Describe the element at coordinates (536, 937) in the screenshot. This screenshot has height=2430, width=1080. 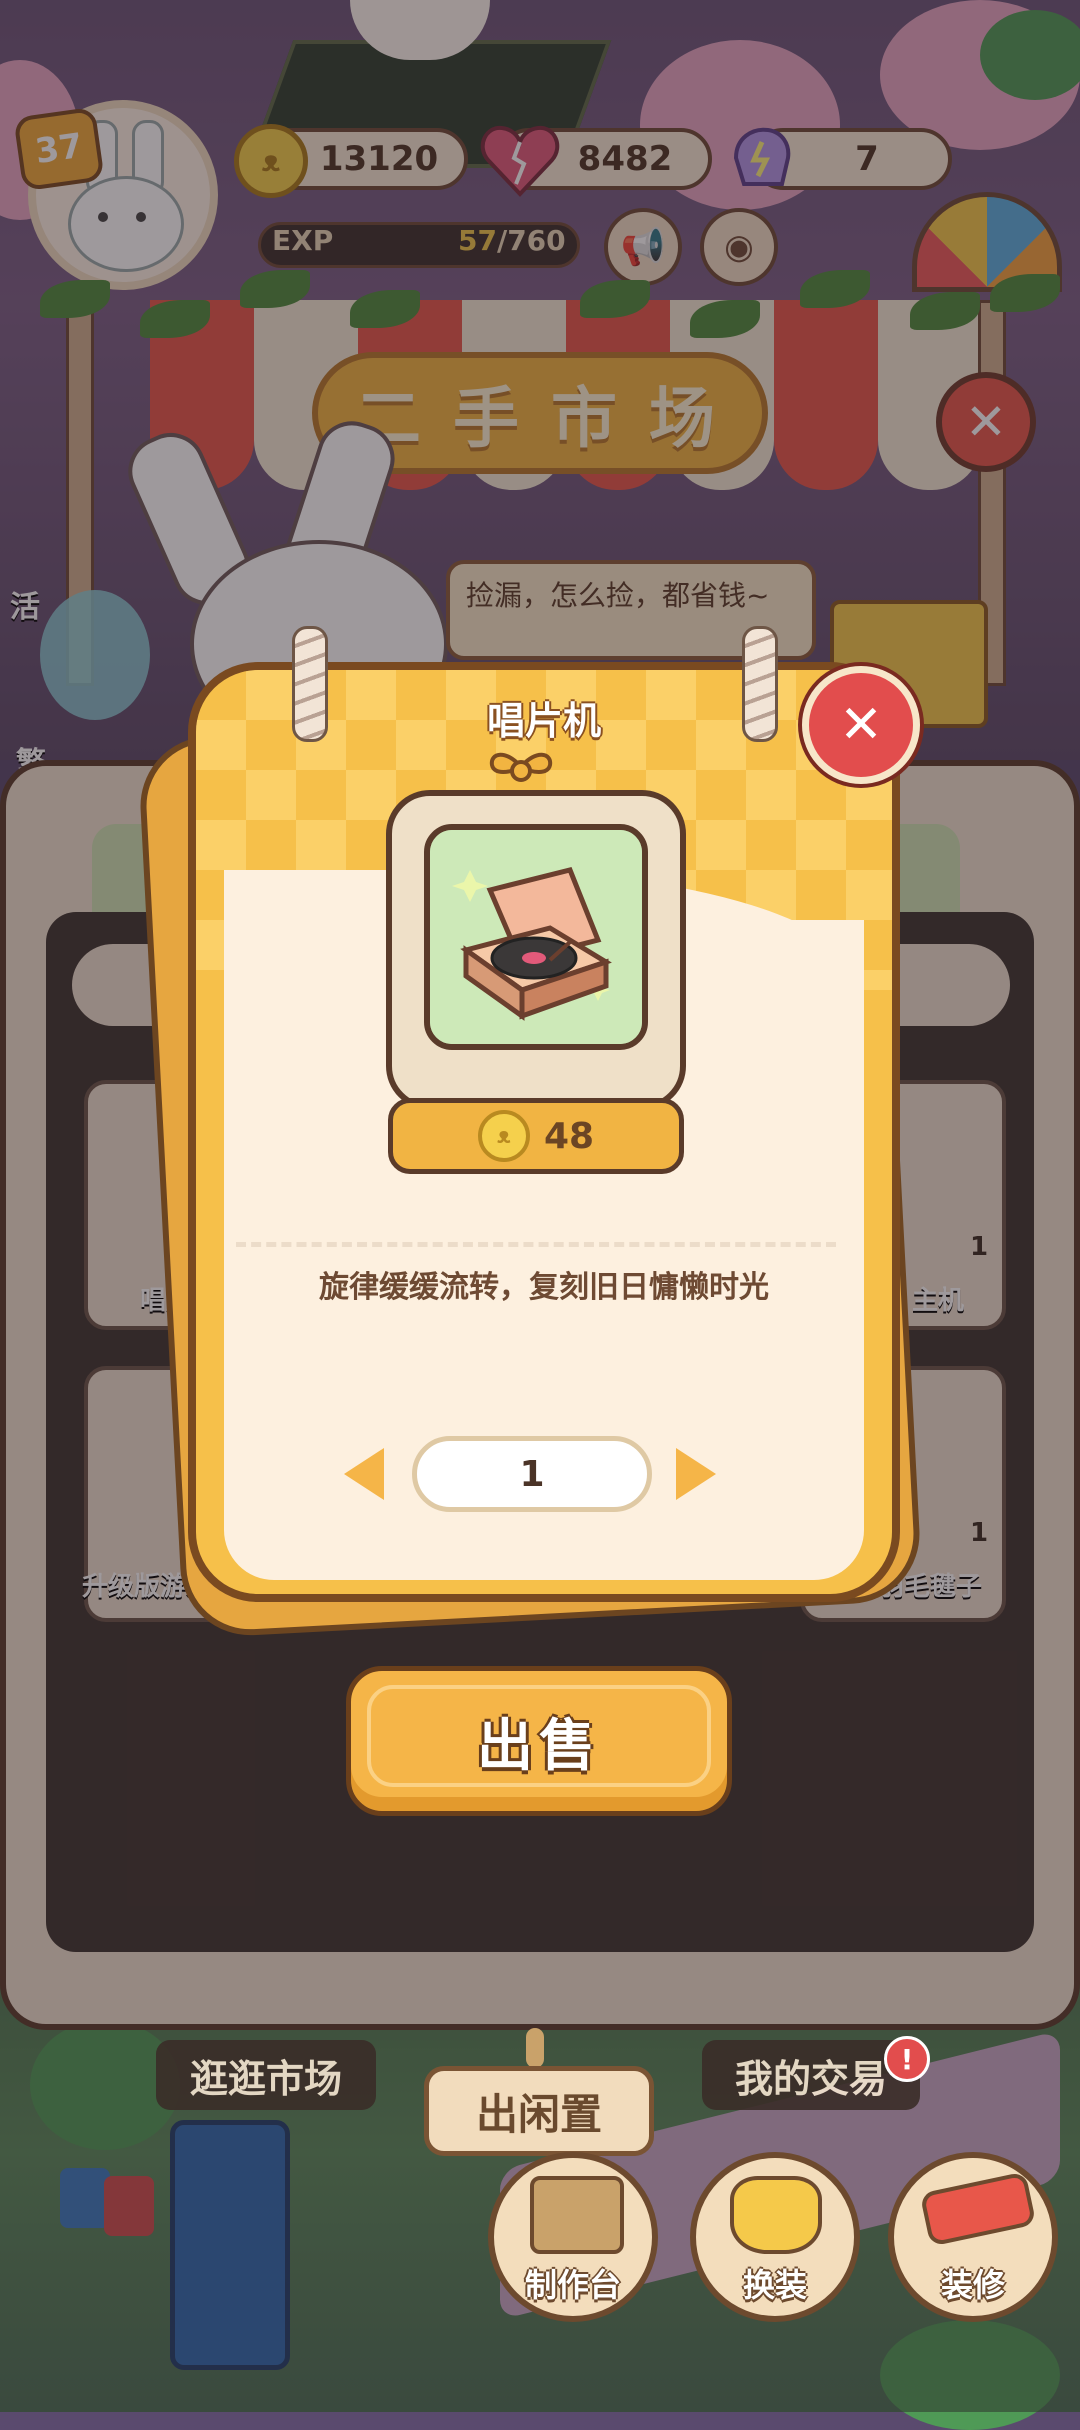
I see `record-player-image` at that location.